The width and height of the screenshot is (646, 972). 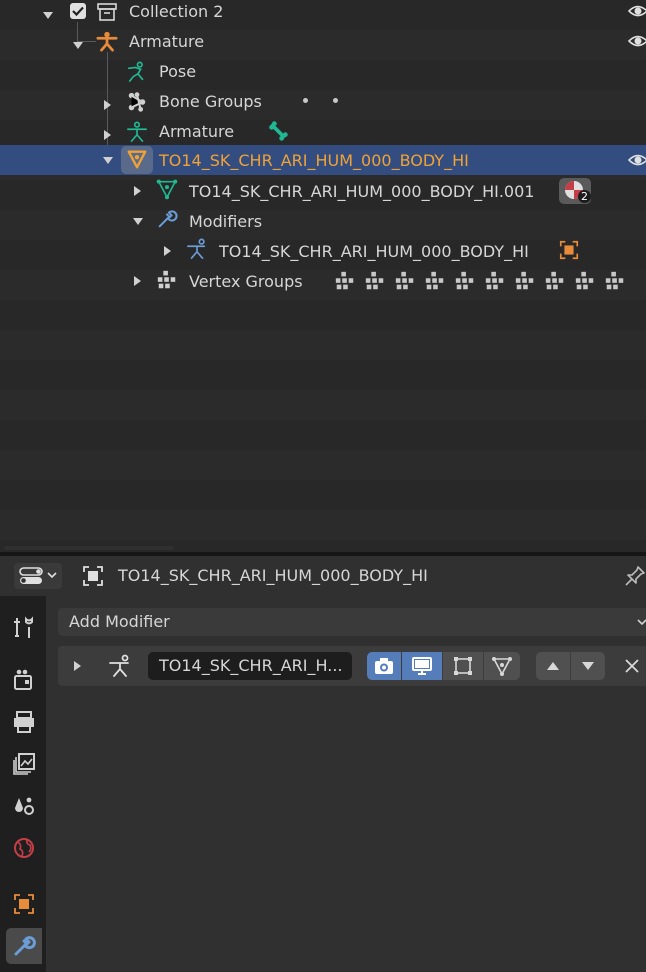 I want to click on world-icon, so click(x=24, y=848).